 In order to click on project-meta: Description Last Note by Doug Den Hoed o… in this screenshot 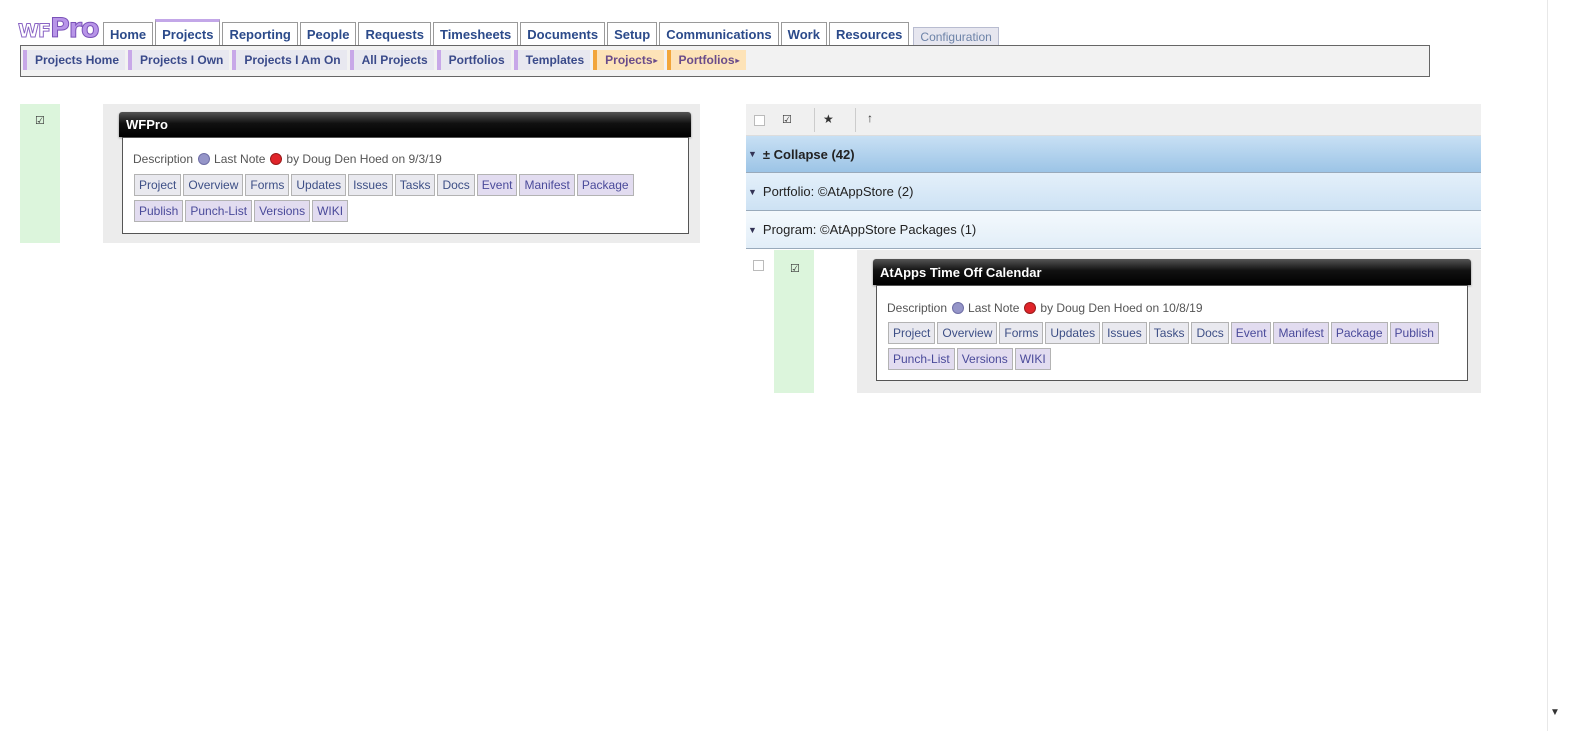, I will do `click(1045, 308)`.